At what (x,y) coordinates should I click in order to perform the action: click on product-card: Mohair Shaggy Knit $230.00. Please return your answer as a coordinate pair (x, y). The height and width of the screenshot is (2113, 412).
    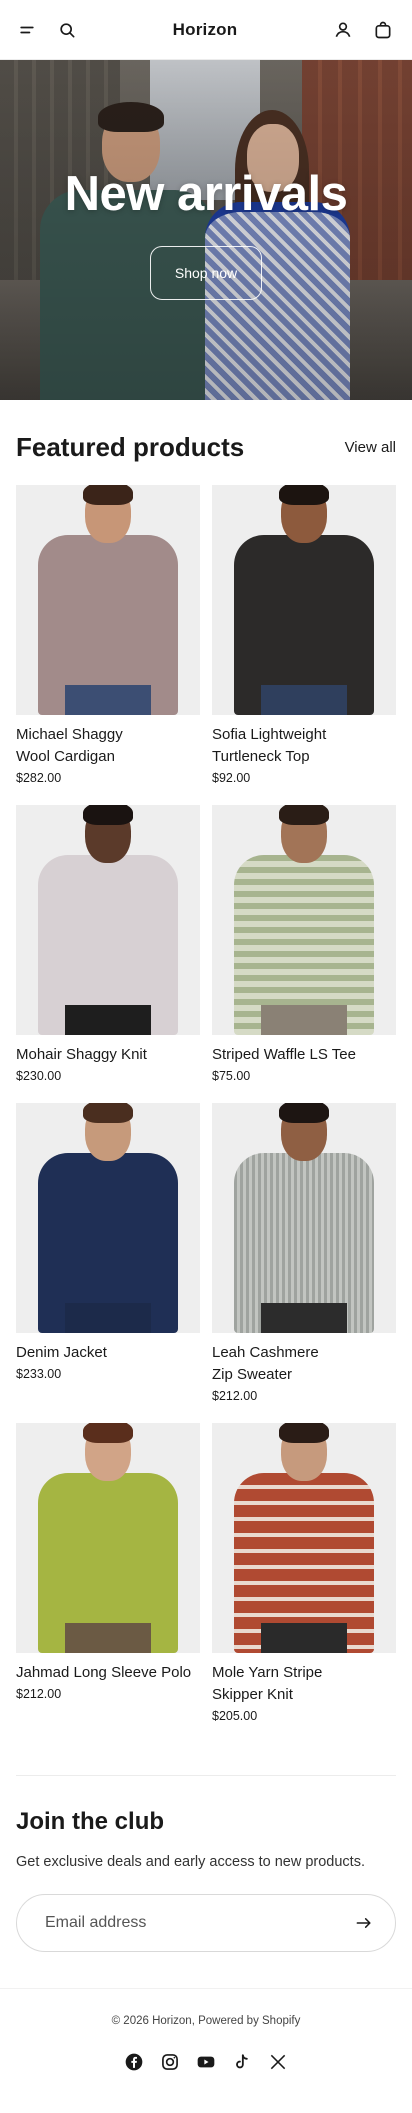
    Looking at the image, I should click on (108, 944).